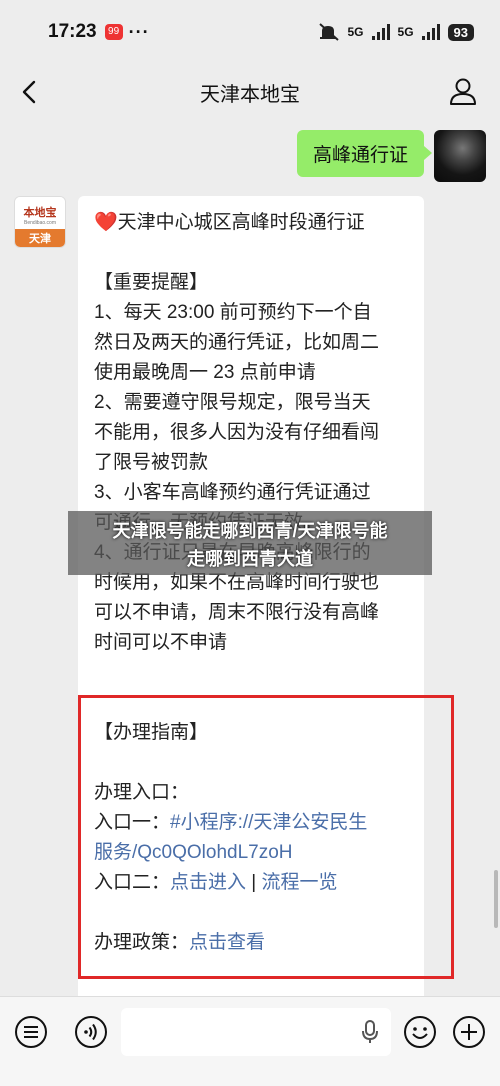 Image resolution: width=500 pixels, height=1086 pixels. I want to click on page-title: 天津本地宝, so click(250, 94).